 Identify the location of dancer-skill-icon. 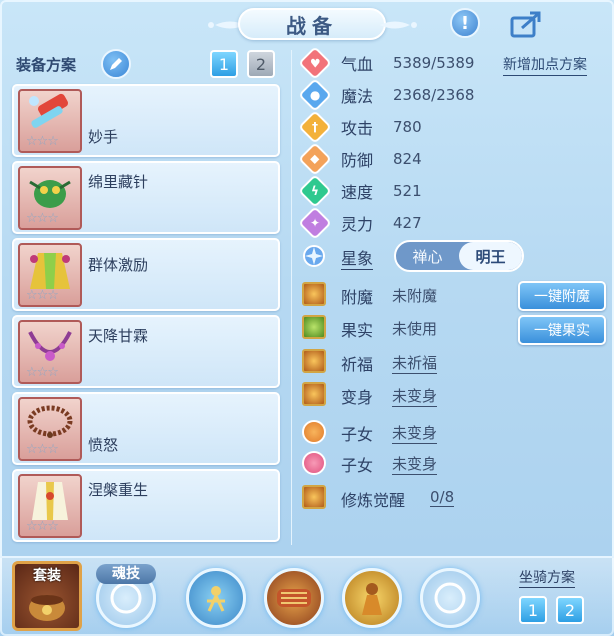
(216, 599).